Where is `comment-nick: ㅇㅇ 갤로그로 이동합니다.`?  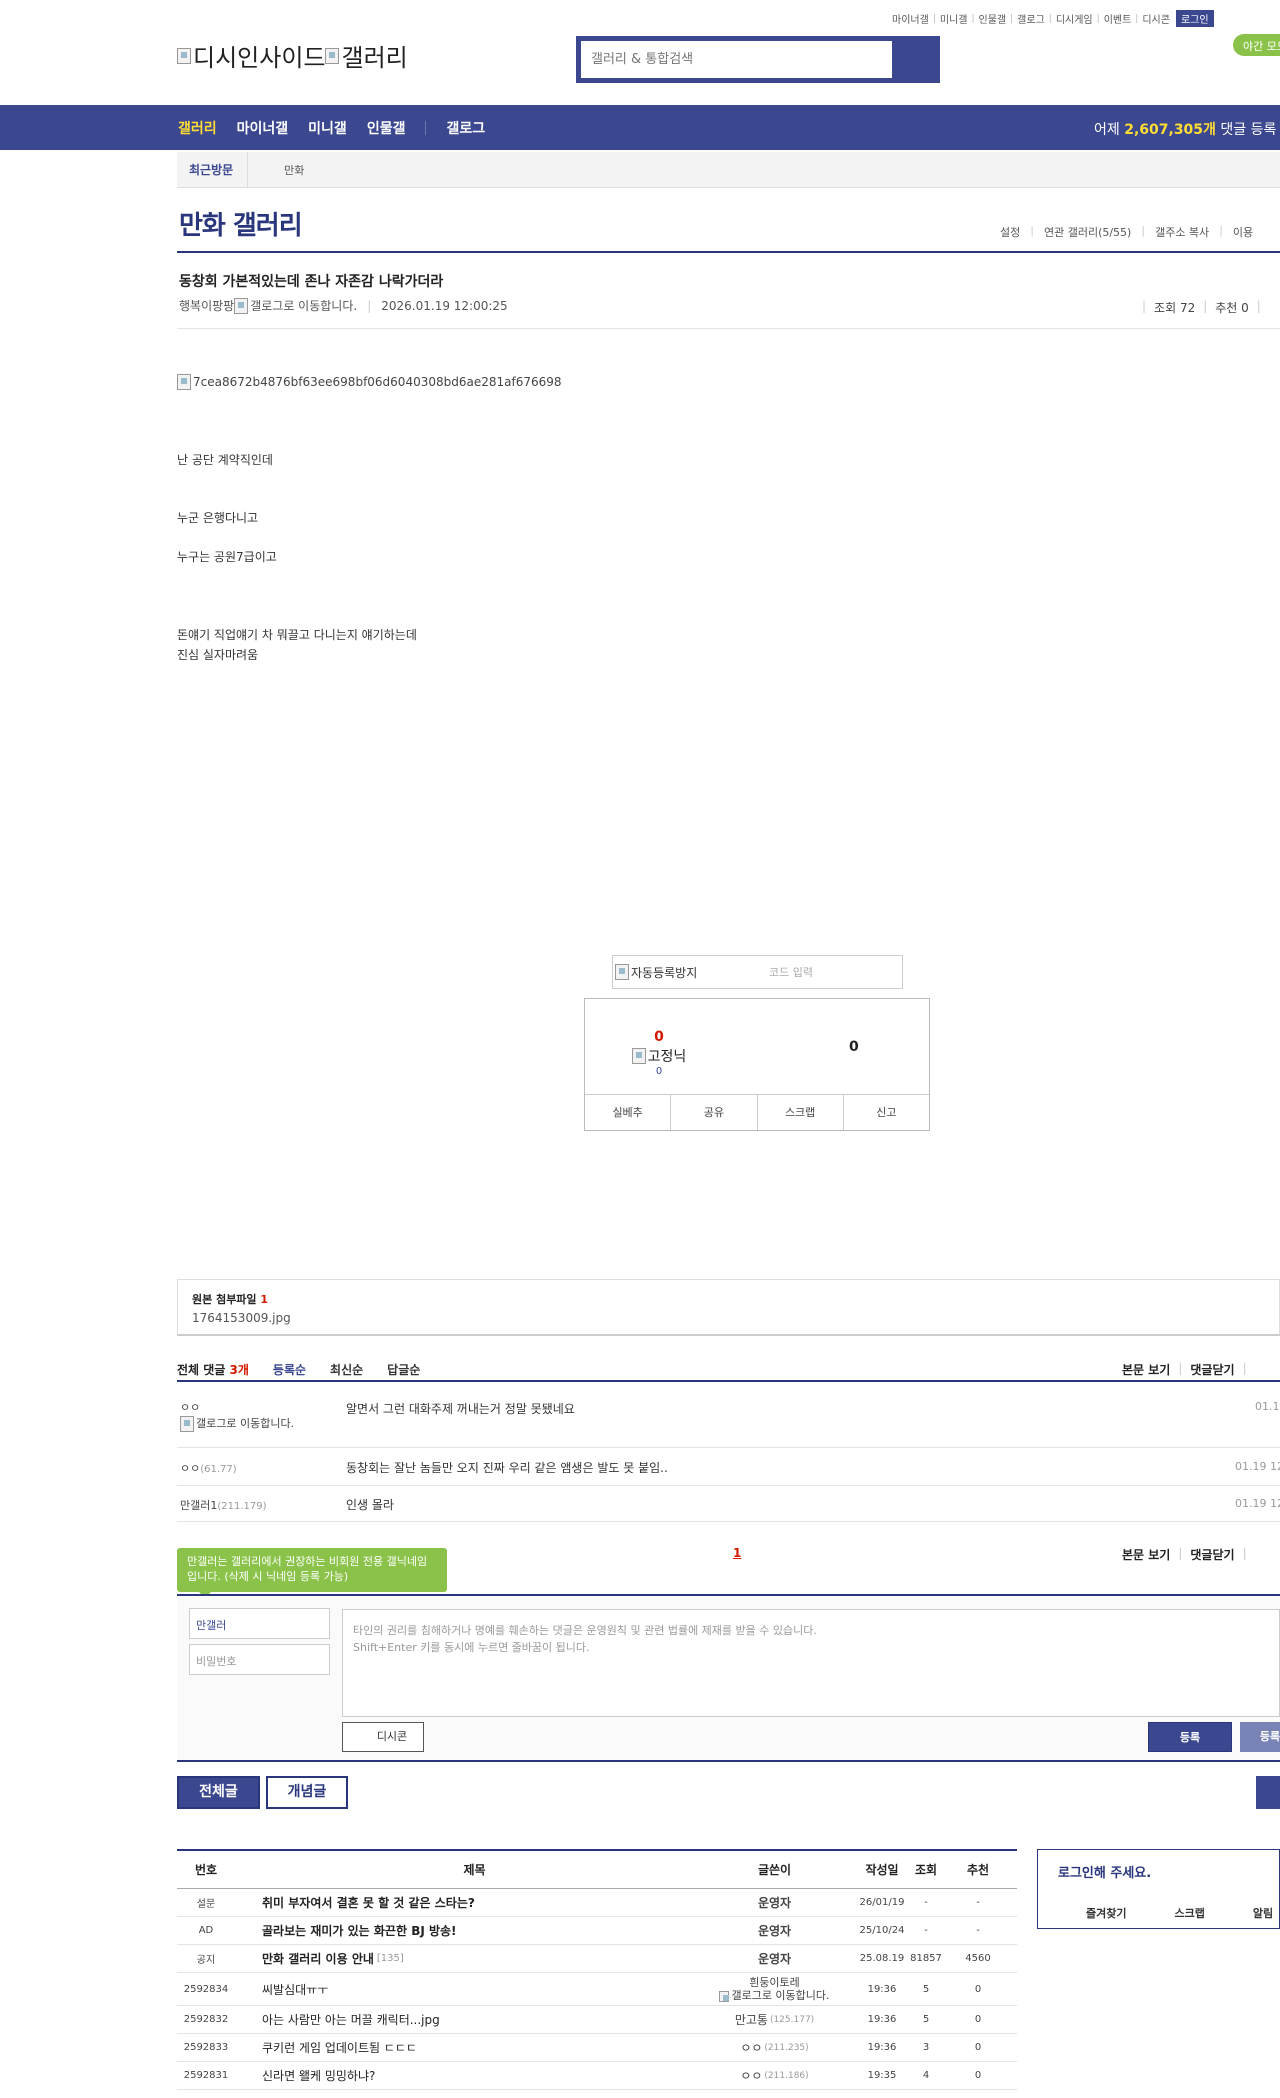
comment-nick: ㅇㅇ 갤로그로 이동합니다. is located at coordinates (237, 1415).